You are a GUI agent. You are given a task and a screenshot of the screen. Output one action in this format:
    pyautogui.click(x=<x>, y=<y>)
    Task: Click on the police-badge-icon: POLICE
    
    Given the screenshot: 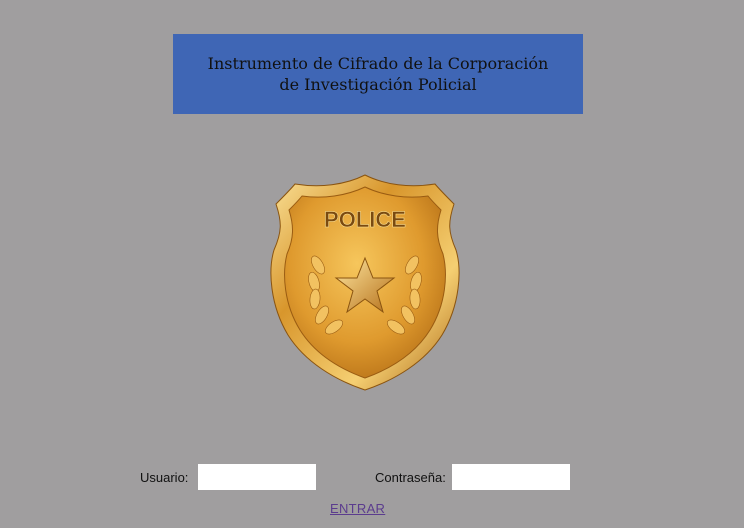 What is the action you would take?
    pyautogui.click(x=365, y=282)
    